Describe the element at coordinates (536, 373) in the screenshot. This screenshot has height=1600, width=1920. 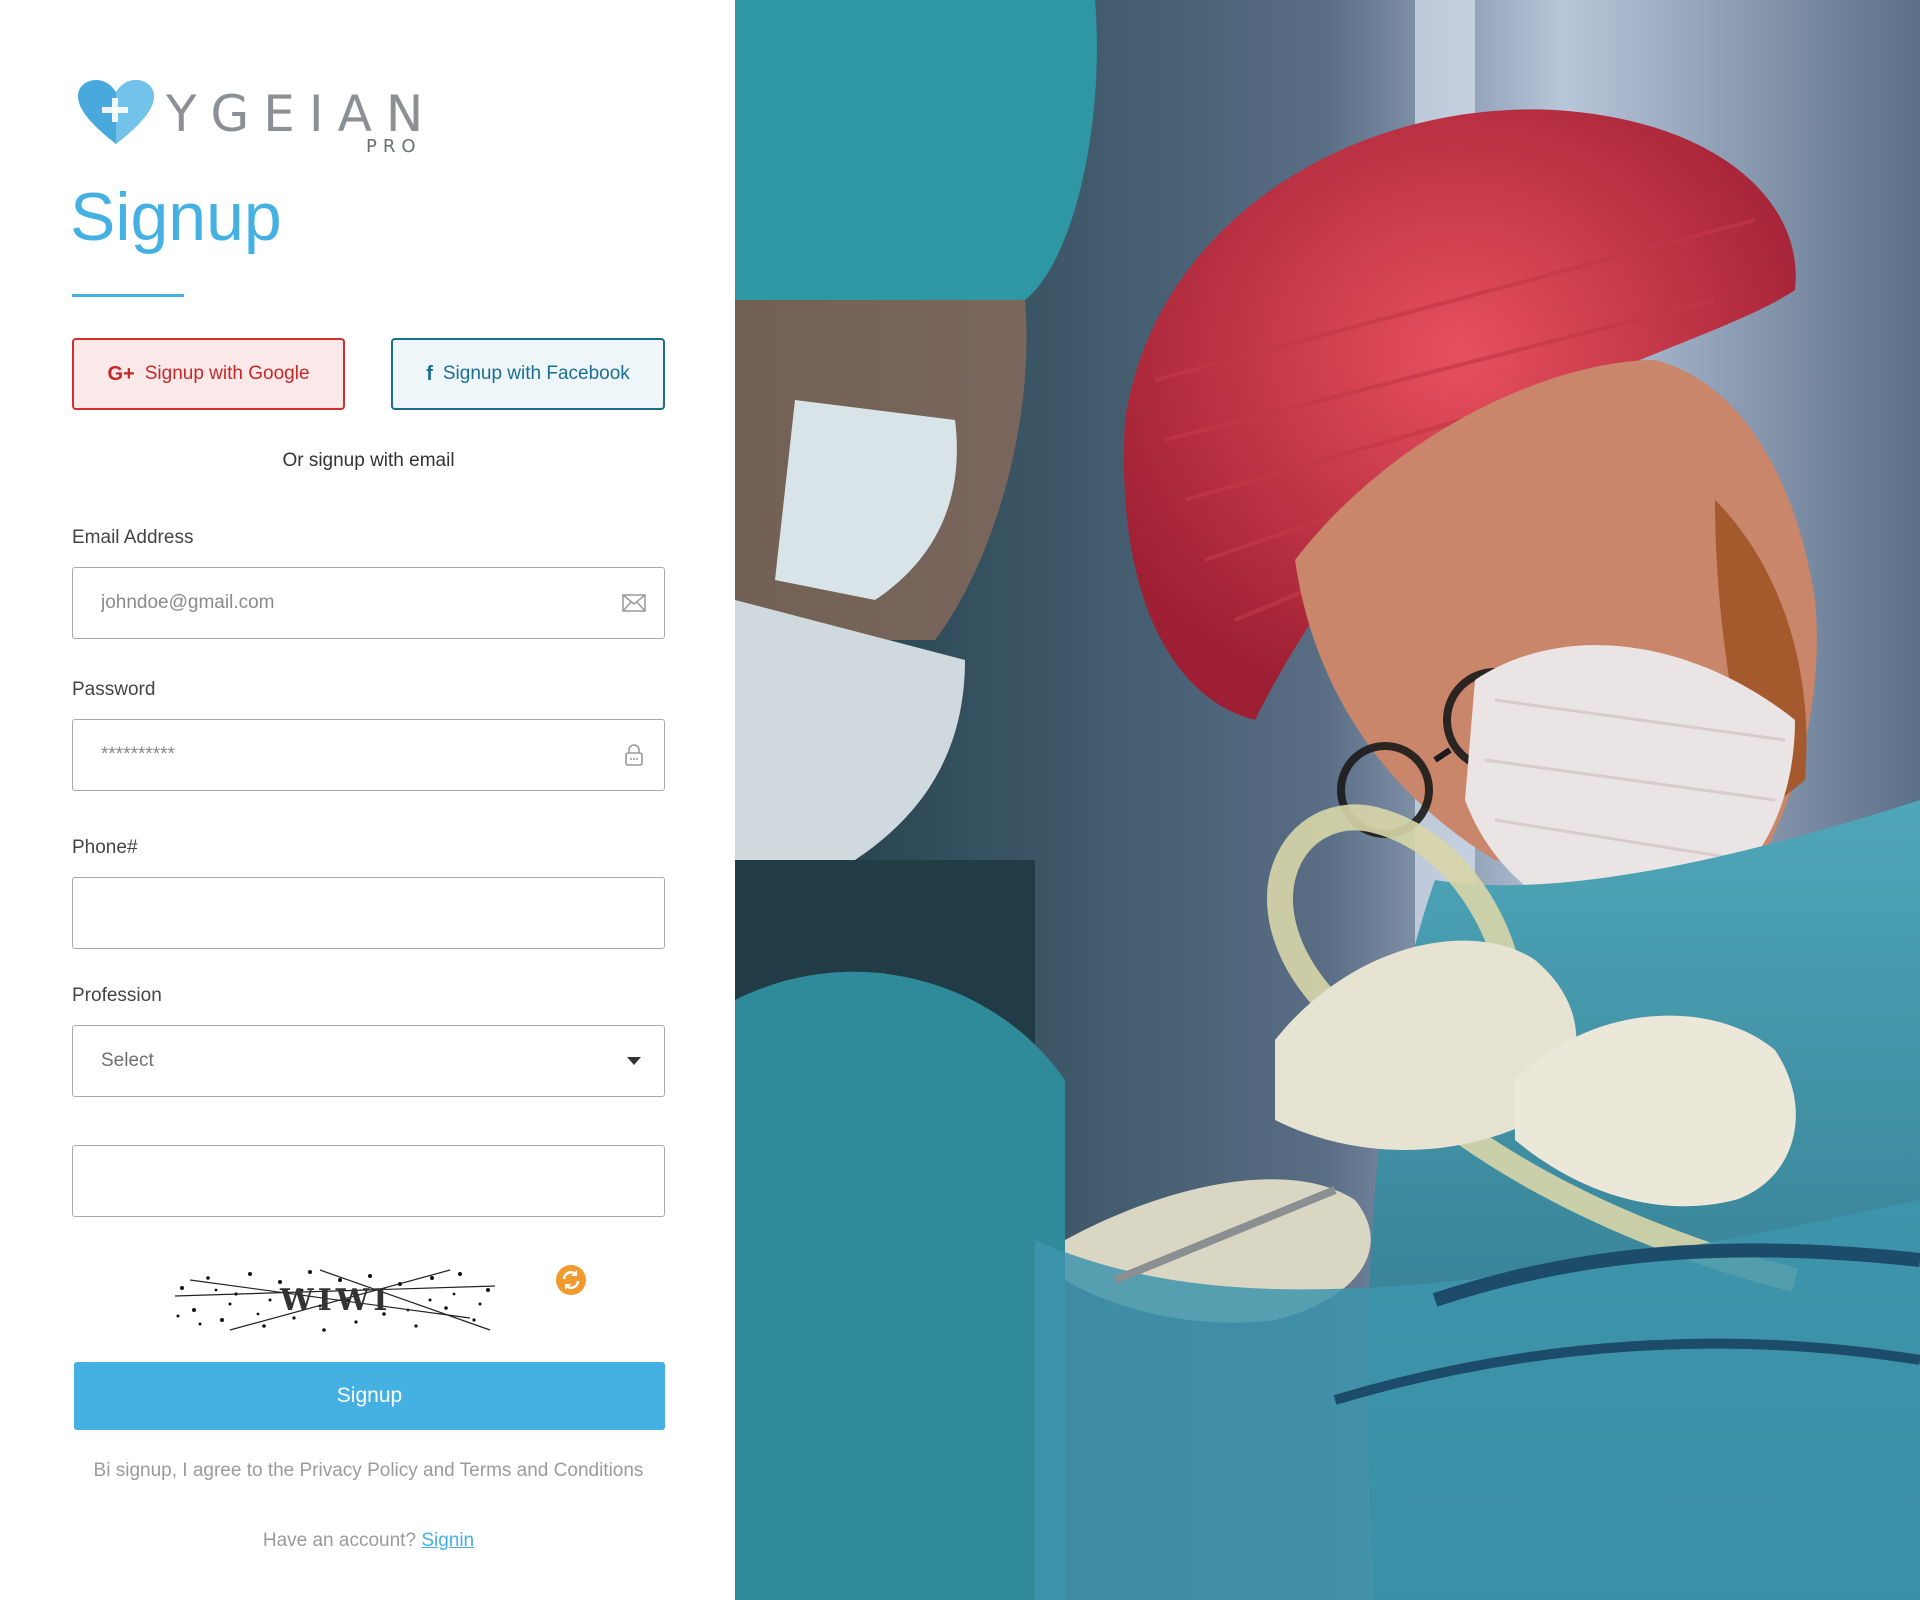
I see `facebook-button-label: Signup with Facebook` at that location.